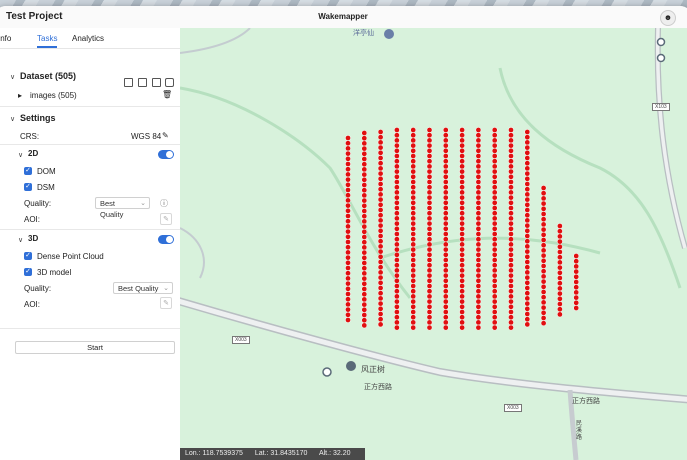 This screenshot has height=460, width=687. What do you see at coordinates (166, 239) in the screenshot?
I see `3d-toggle` at bounding box center [166, 239].